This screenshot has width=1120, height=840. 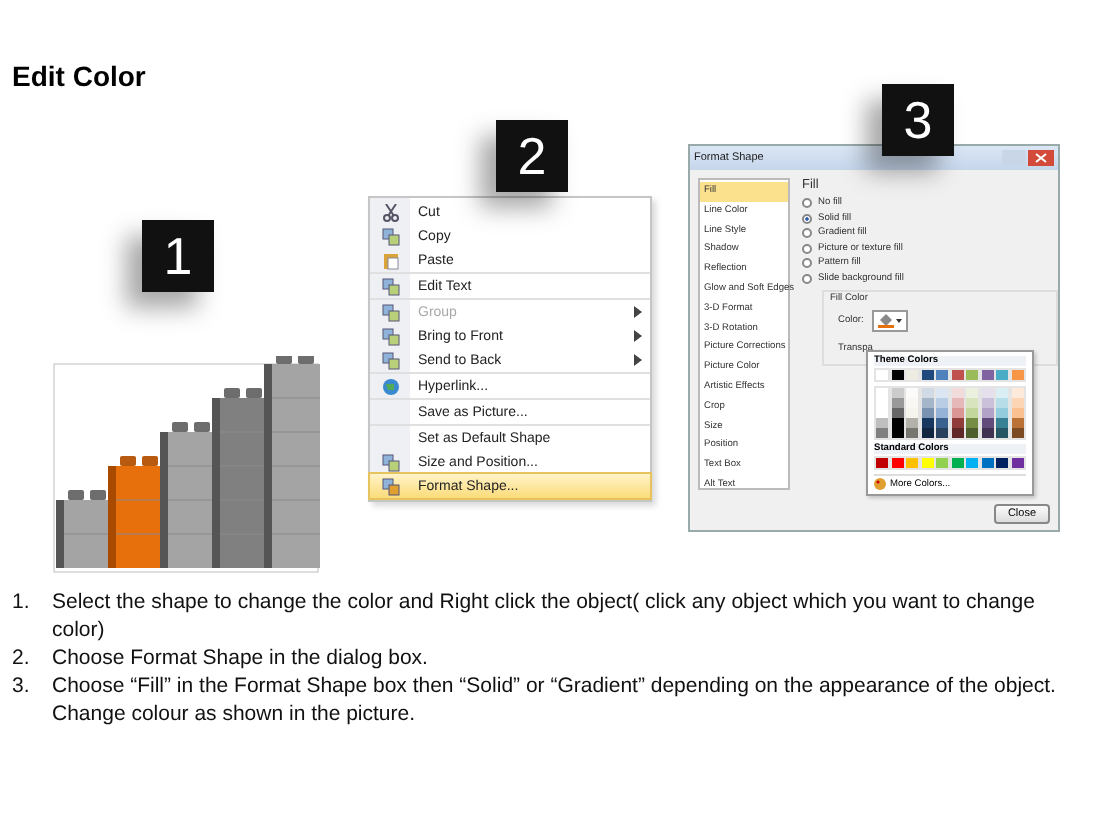 I want to click on step-instruction: Choose Format Shape in the dialog box., so click(x=241, y=658).